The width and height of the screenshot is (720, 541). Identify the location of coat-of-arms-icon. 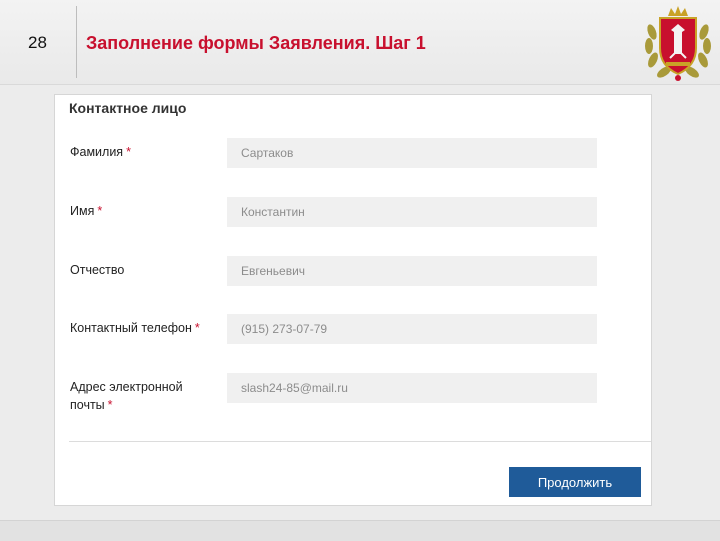
(678, 43).